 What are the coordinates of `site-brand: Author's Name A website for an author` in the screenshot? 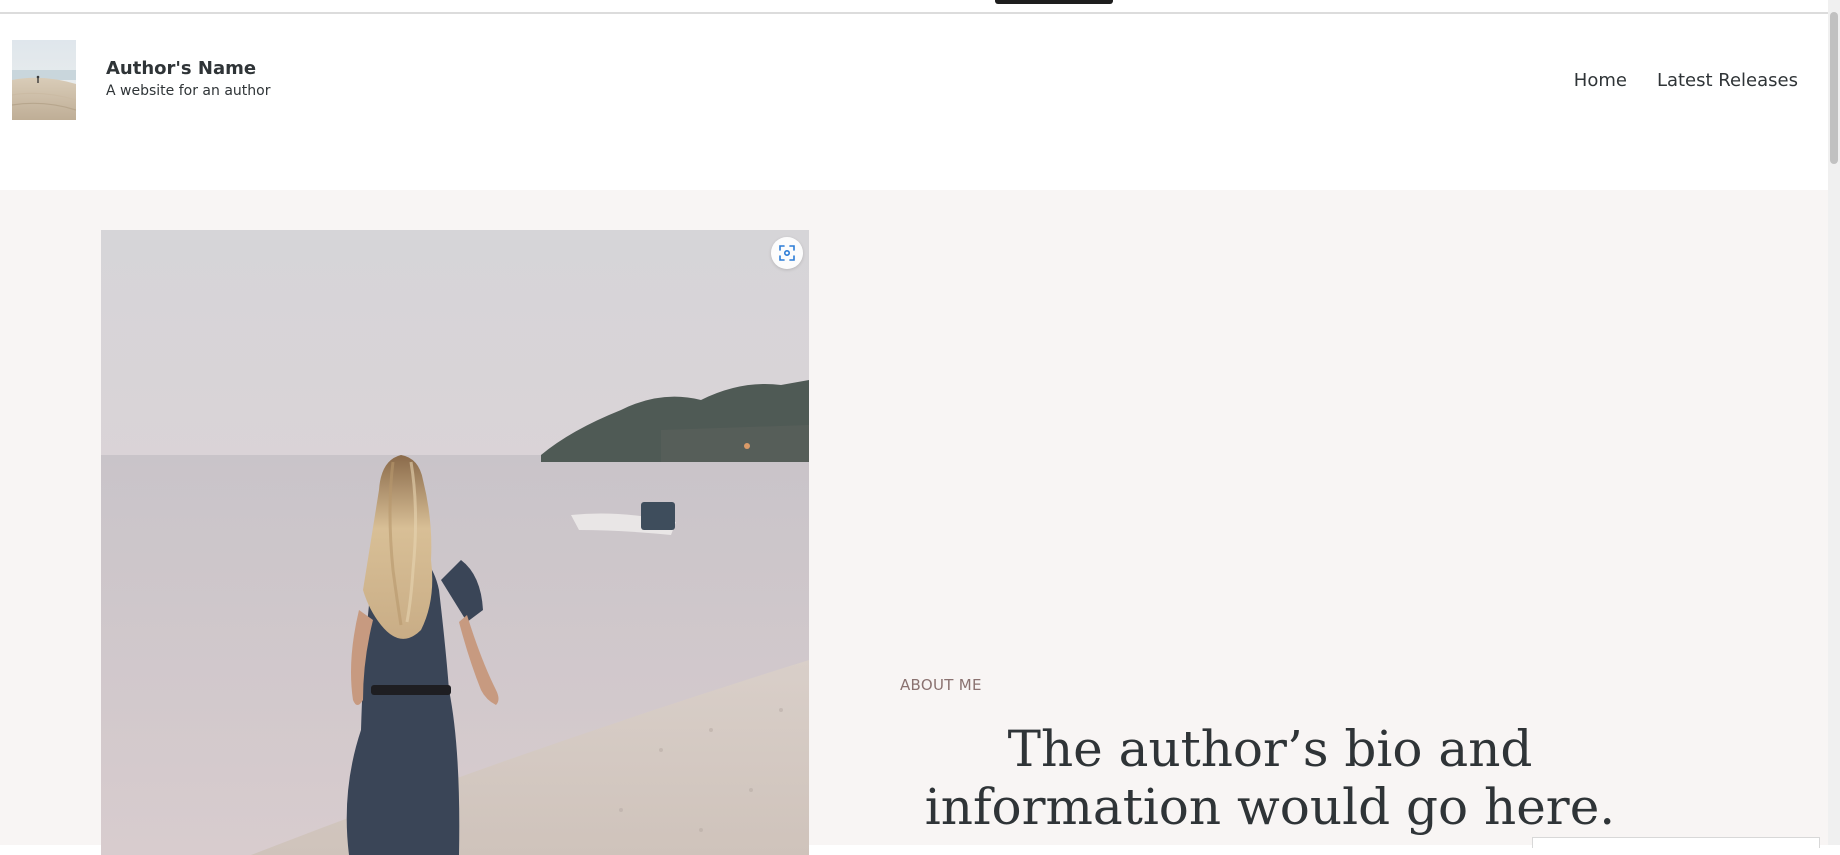 It's located at (188, 79).